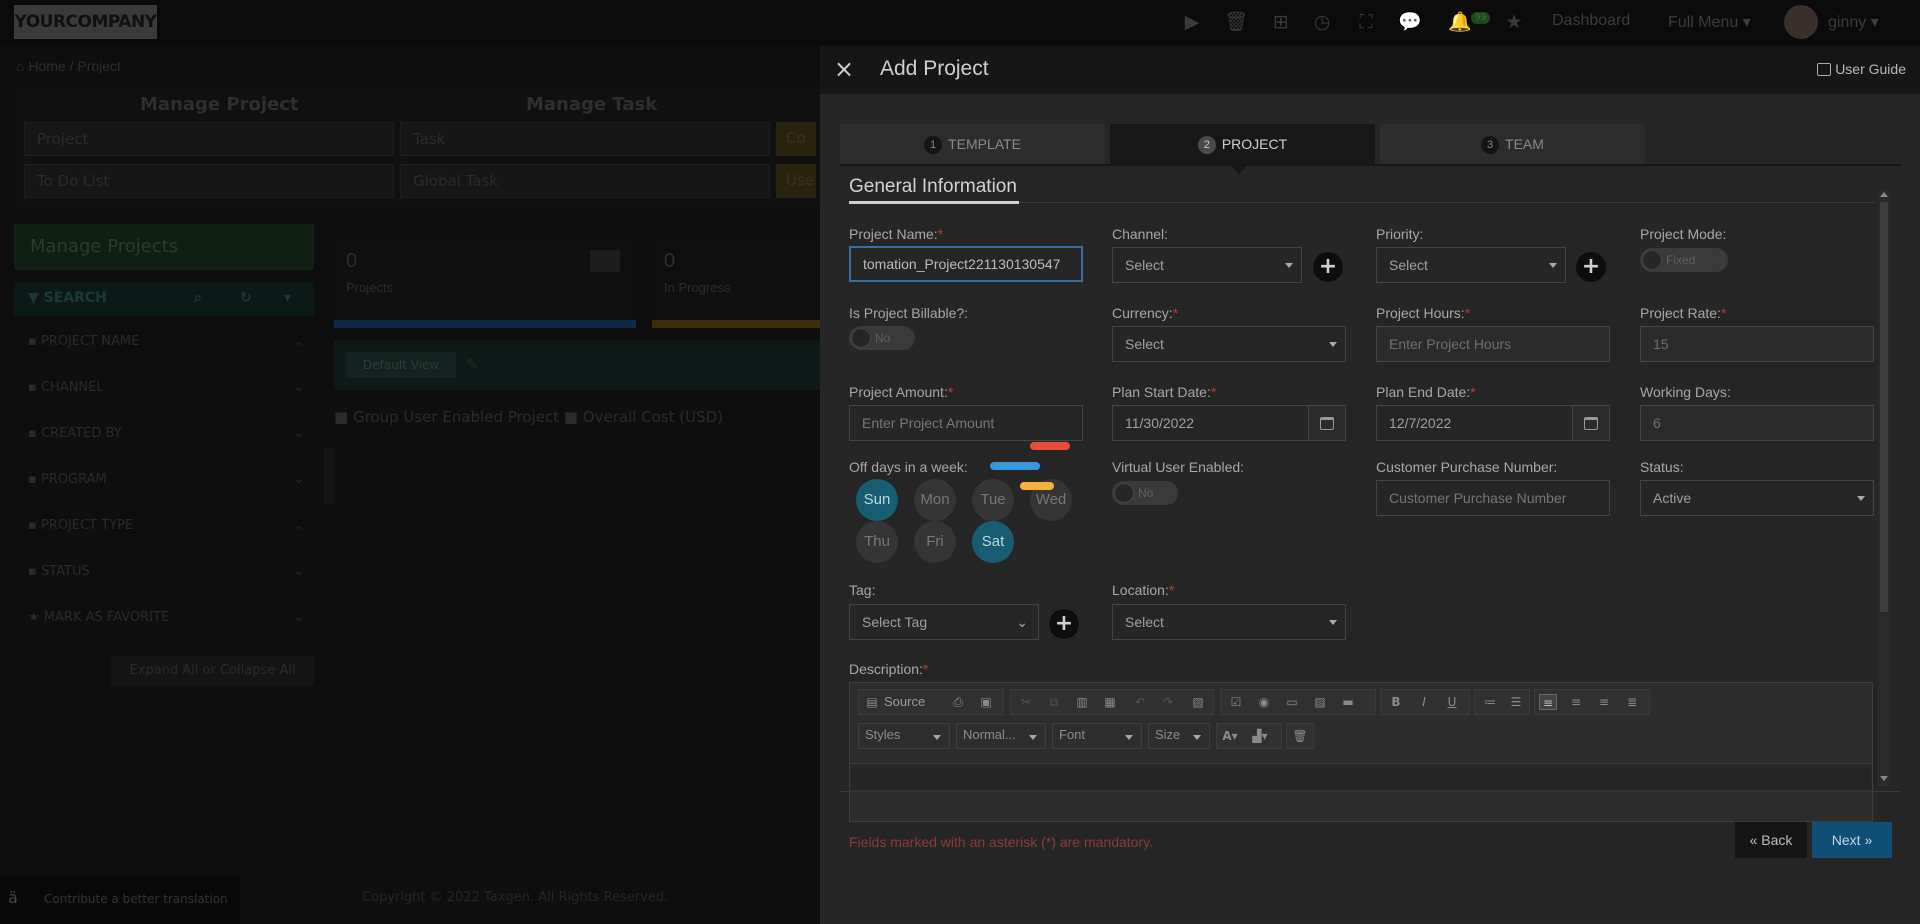 The image size is (1920, 924). Describe the element at coordinates (1242, 144) in the screenshot. I see `tab-project: 2 PROJECT` at that location.